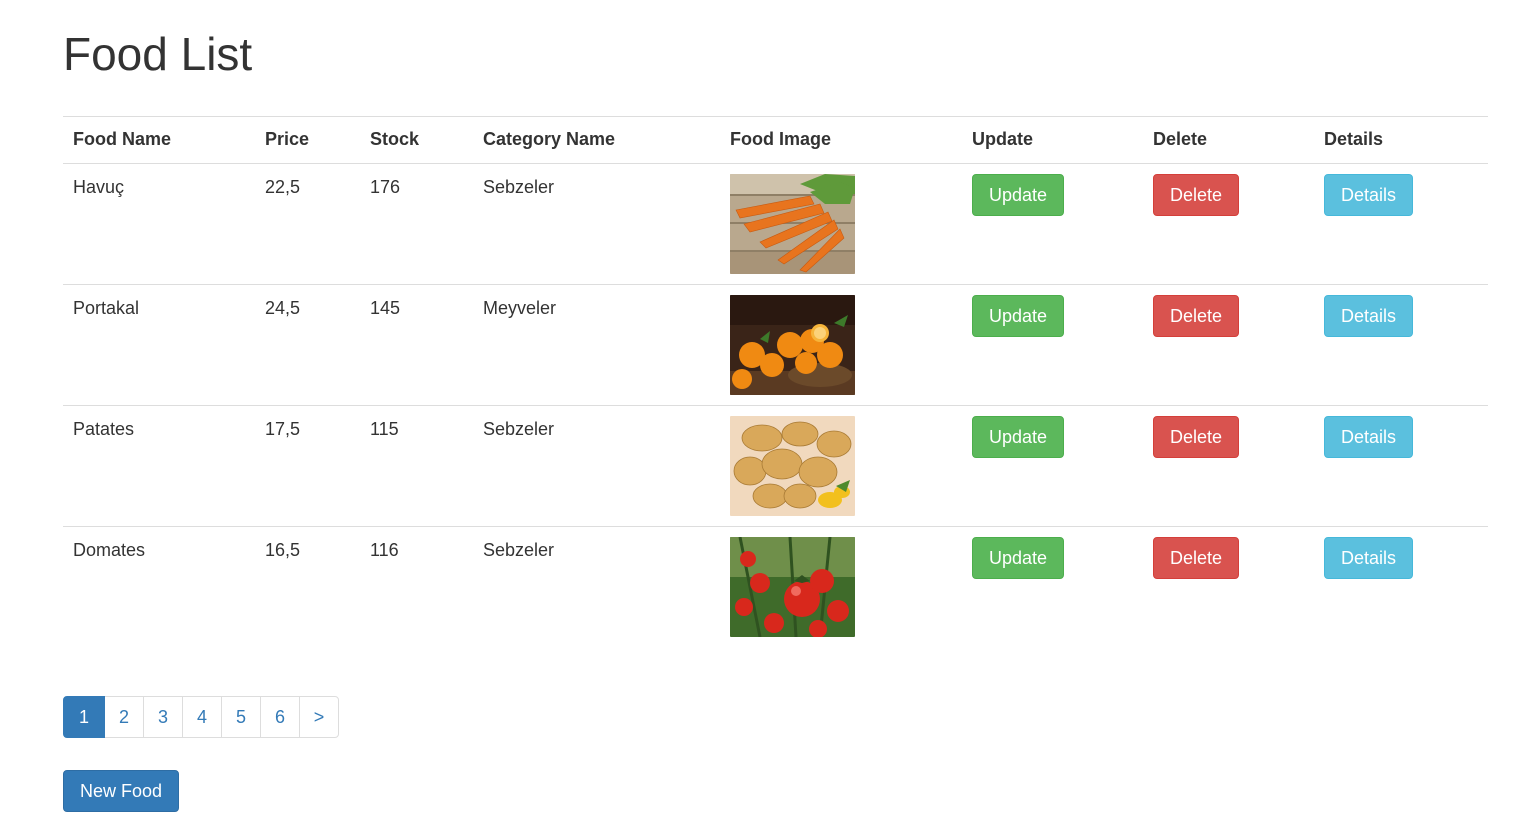 The height and width of the screenshot is (826, 1520). What do you see at coordinates (159, 466) in the screenshot?
I see `food-name-cell: Patates` at bounding box center [159, 466].